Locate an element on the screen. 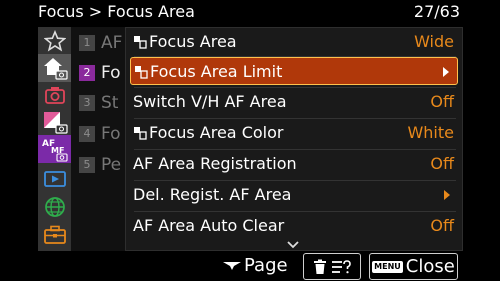  menu-item-value: White is located at coordinates (430, 132).